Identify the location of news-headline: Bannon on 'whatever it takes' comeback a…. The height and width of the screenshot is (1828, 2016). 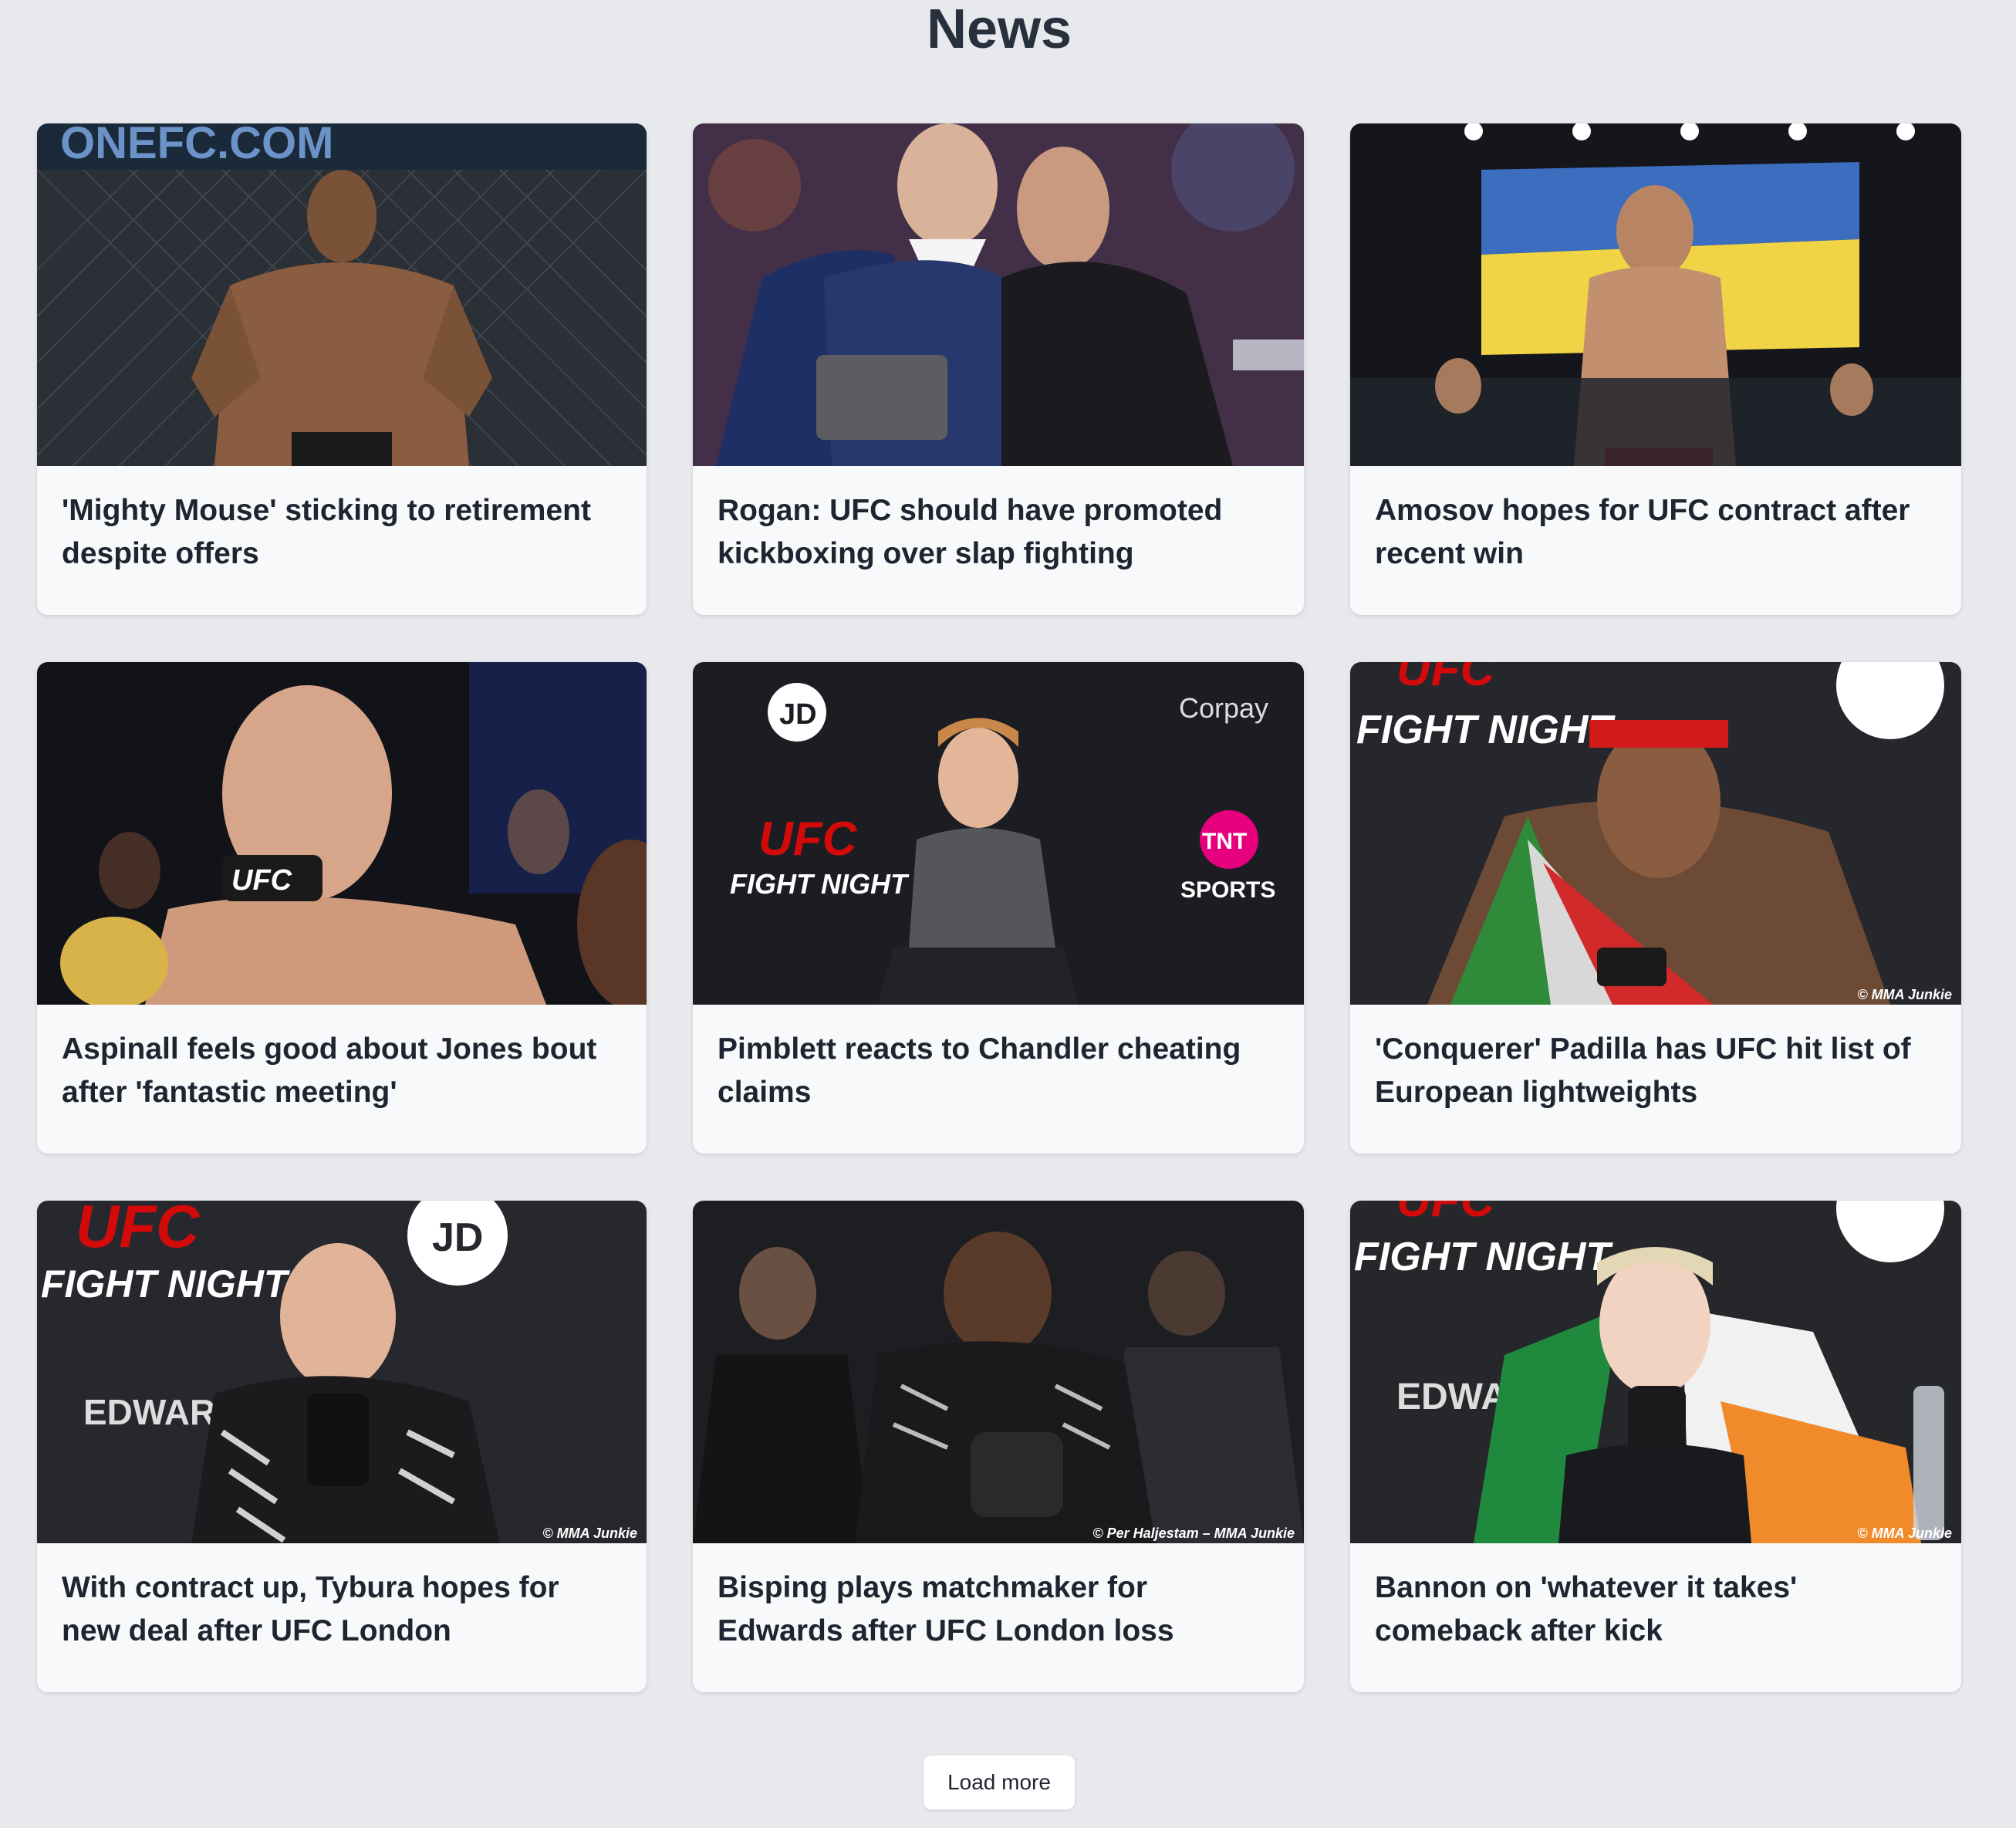
(1655, 1598).